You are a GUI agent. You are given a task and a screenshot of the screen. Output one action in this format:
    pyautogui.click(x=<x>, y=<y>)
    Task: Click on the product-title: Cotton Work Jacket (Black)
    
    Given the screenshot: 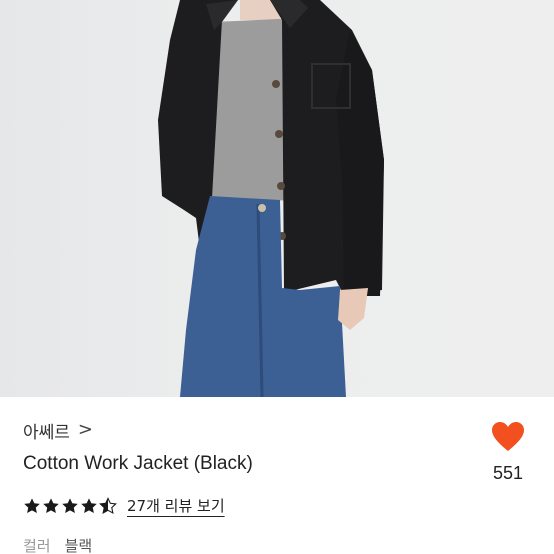 What is the action you would take?
    pyautogui.click(x=138, y=463)
    